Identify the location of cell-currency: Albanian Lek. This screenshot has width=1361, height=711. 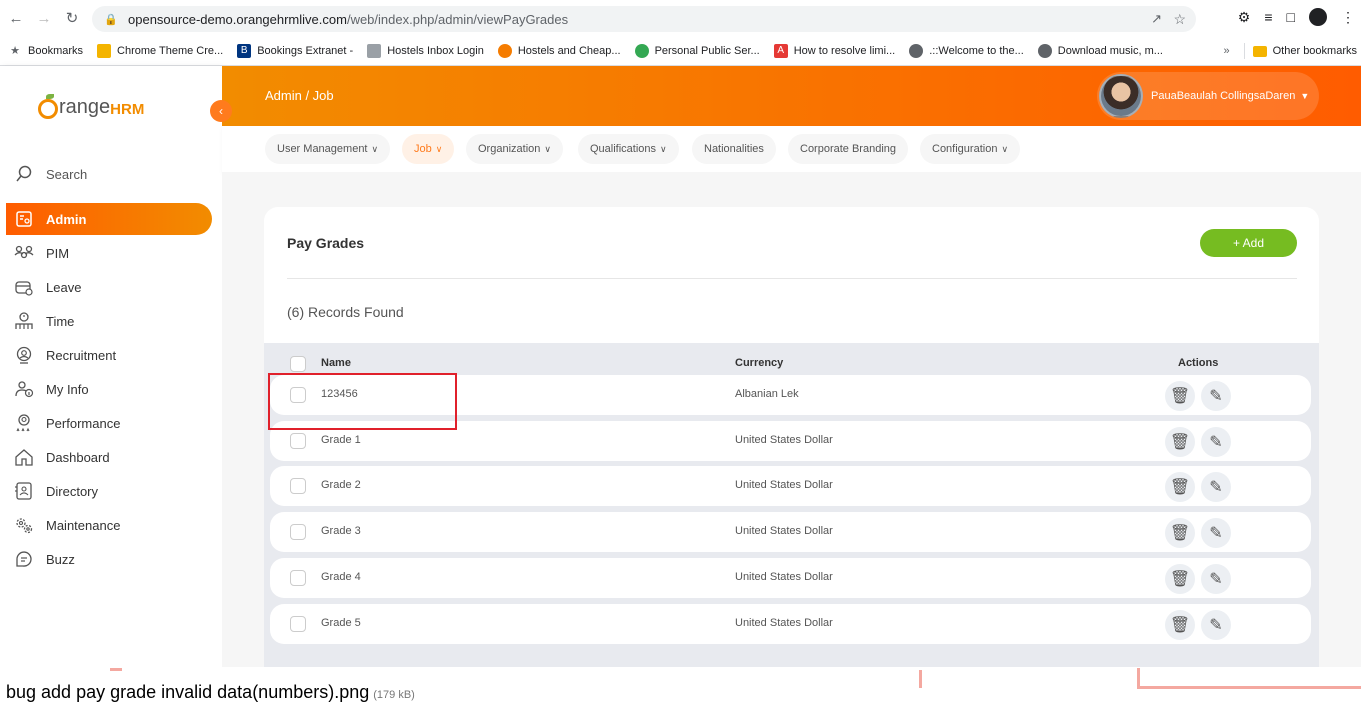
(767, 394).